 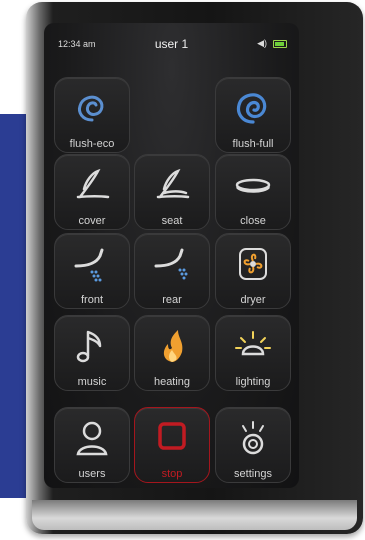 I want to click on stop-button: stop, so click(x=172, y=445).